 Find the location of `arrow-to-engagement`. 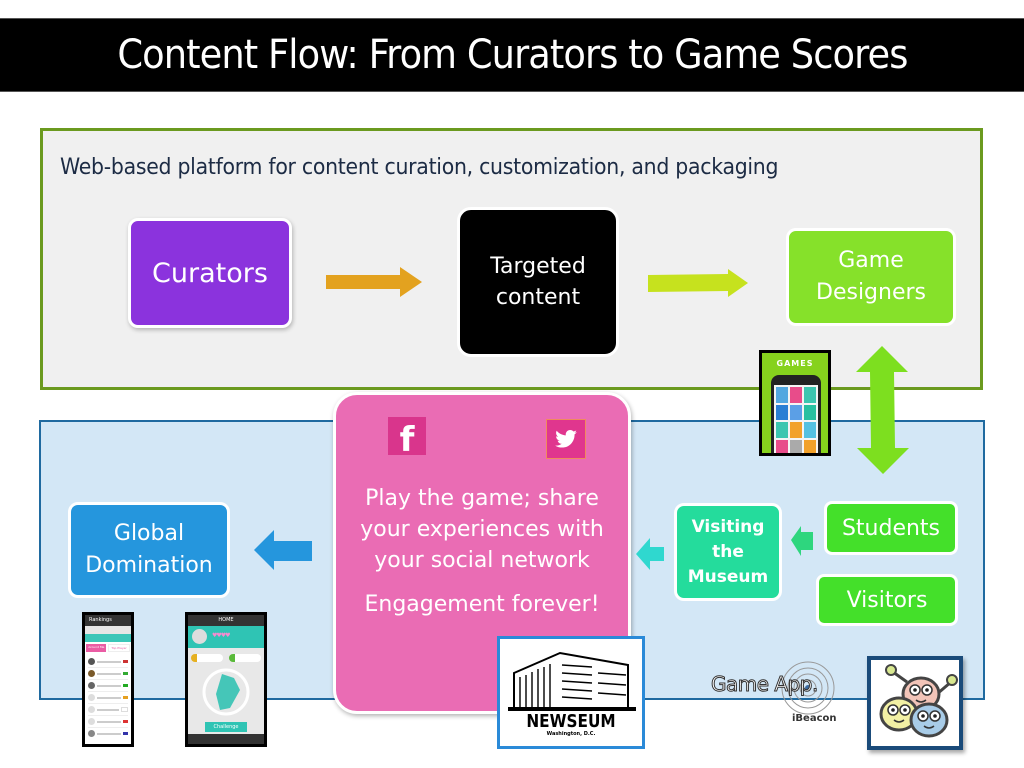

arrow-to-engagement is located at coordinates (650, 554).